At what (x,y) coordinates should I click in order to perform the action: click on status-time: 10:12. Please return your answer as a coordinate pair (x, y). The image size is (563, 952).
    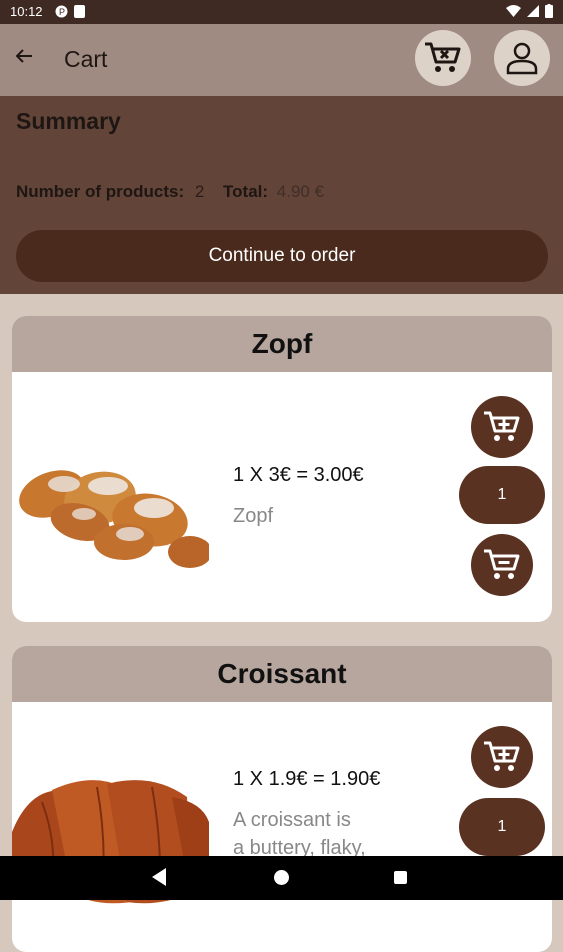
    Looking at the image, I should click on (26, 11).